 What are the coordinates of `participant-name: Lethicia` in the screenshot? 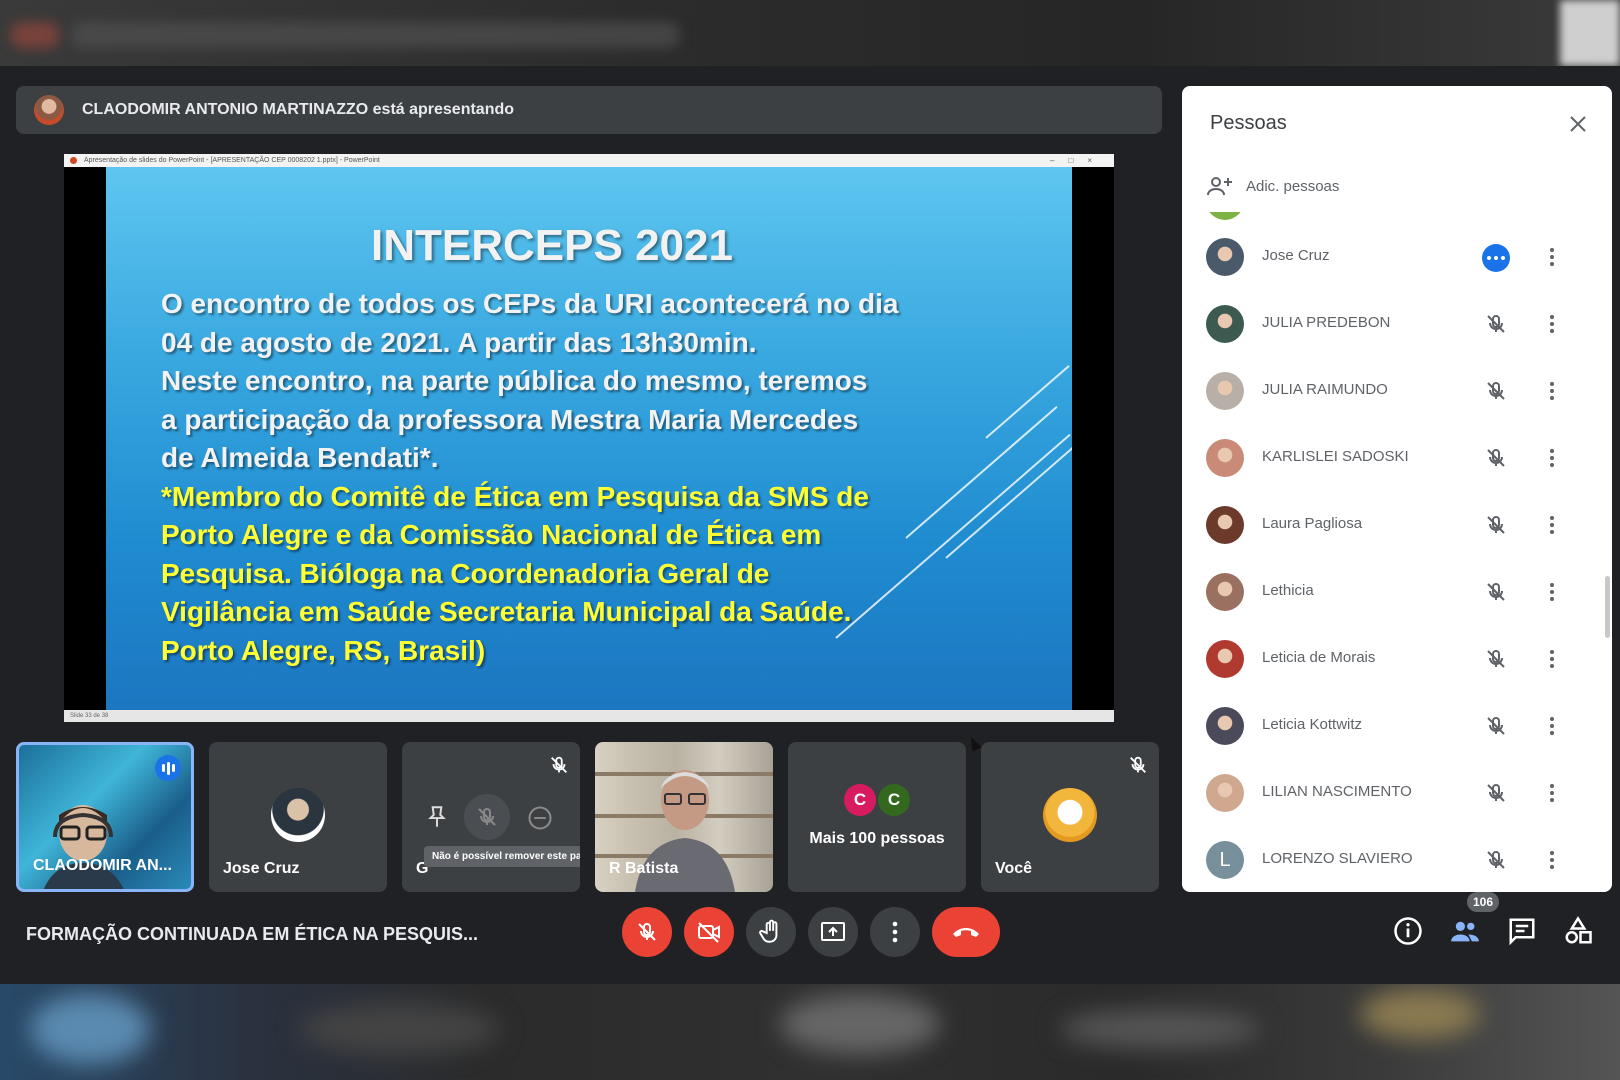 It's located at (1288, 590).